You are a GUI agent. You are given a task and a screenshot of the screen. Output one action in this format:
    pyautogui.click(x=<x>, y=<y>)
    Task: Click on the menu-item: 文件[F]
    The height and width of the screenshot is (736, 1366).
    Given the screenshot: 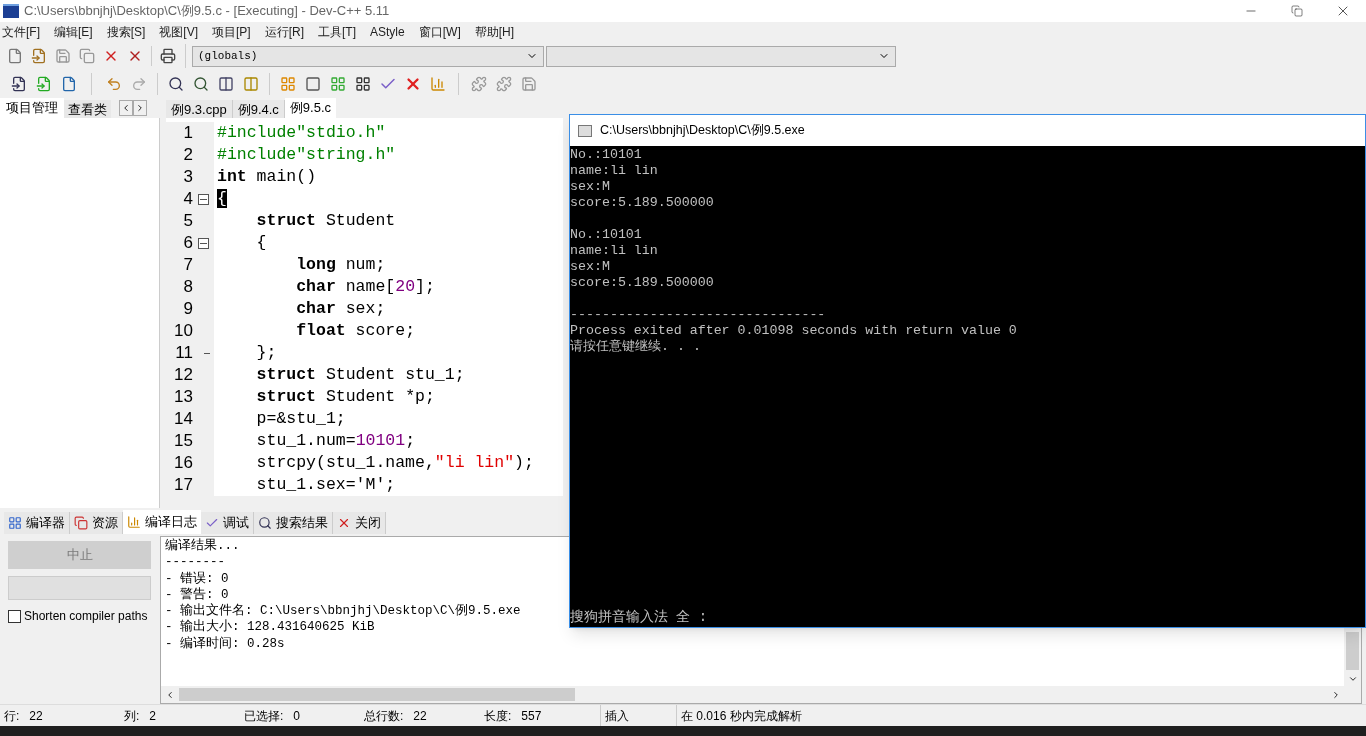 What is the action you would take?
    pyautogui.click(x=21, y=32)
    